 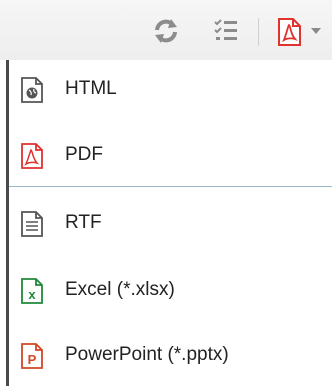 I want to click on list-button, so click(x=227, y=31).